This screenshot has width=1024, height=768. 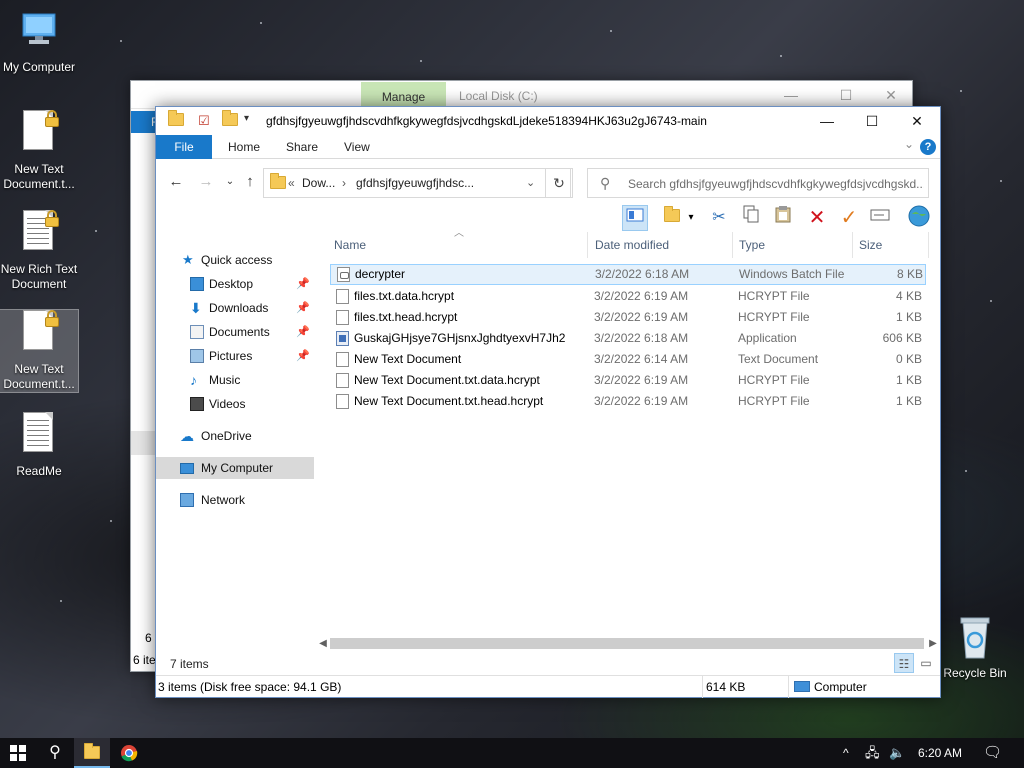 I want to click on scrollbar-thumb, so click(x=627, y=643).